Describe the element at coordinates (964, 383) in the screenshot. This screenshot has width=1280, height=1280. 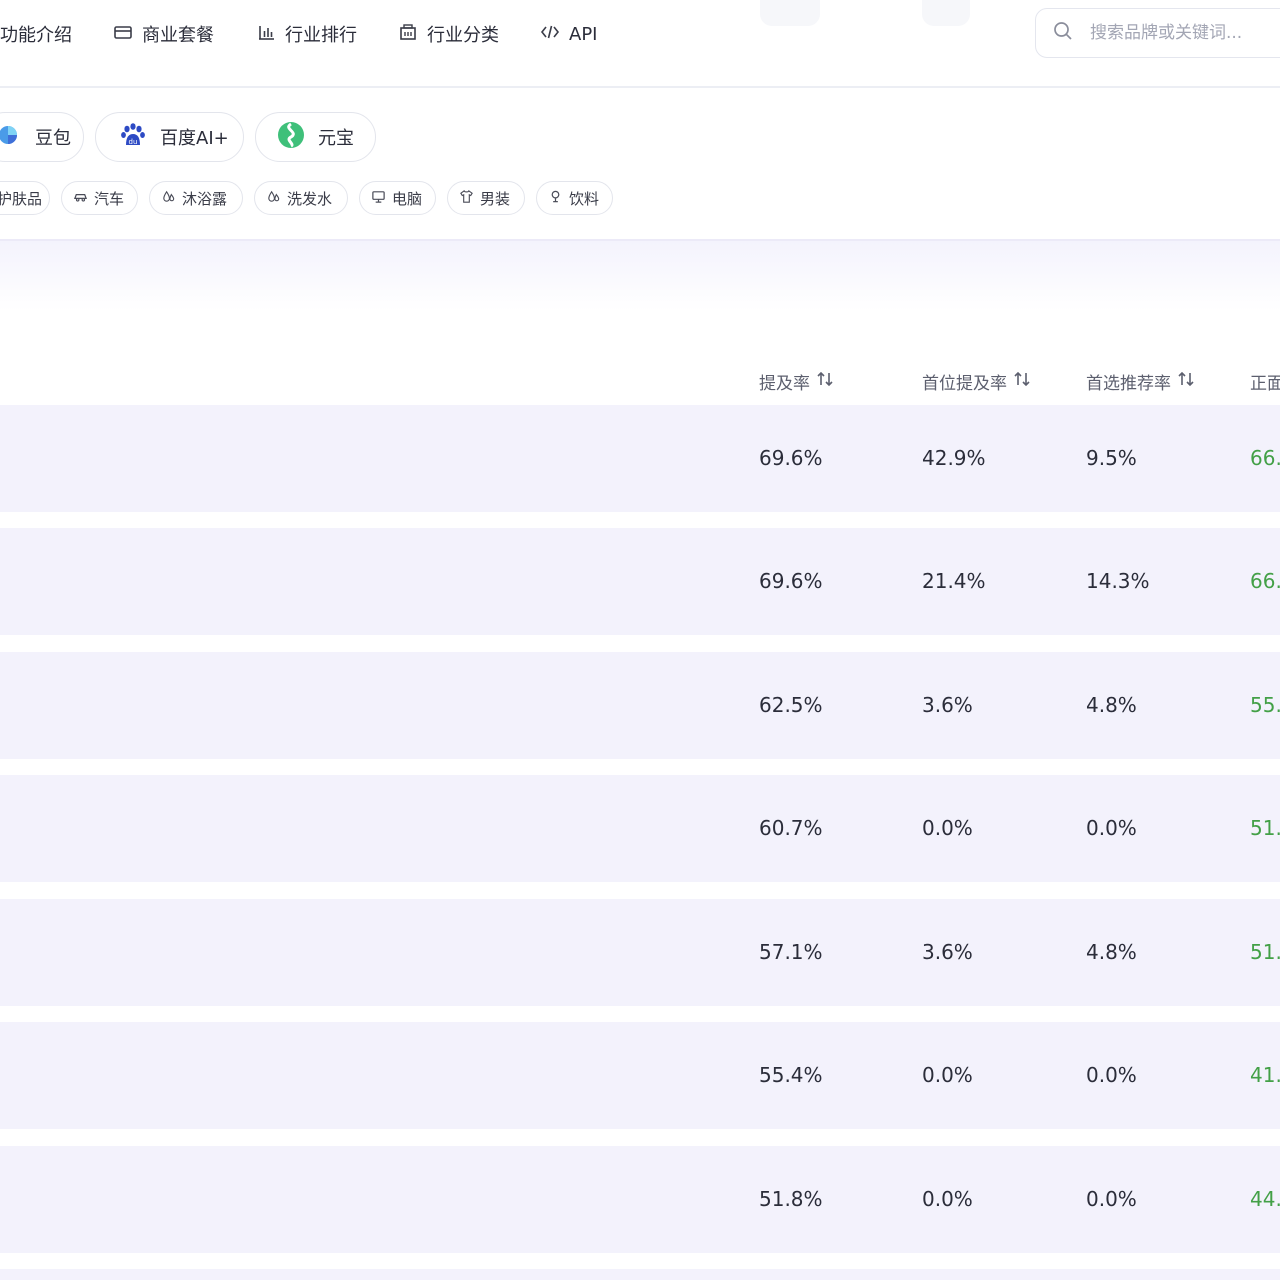
I see `col-header-label: 首位提及率` at that location.